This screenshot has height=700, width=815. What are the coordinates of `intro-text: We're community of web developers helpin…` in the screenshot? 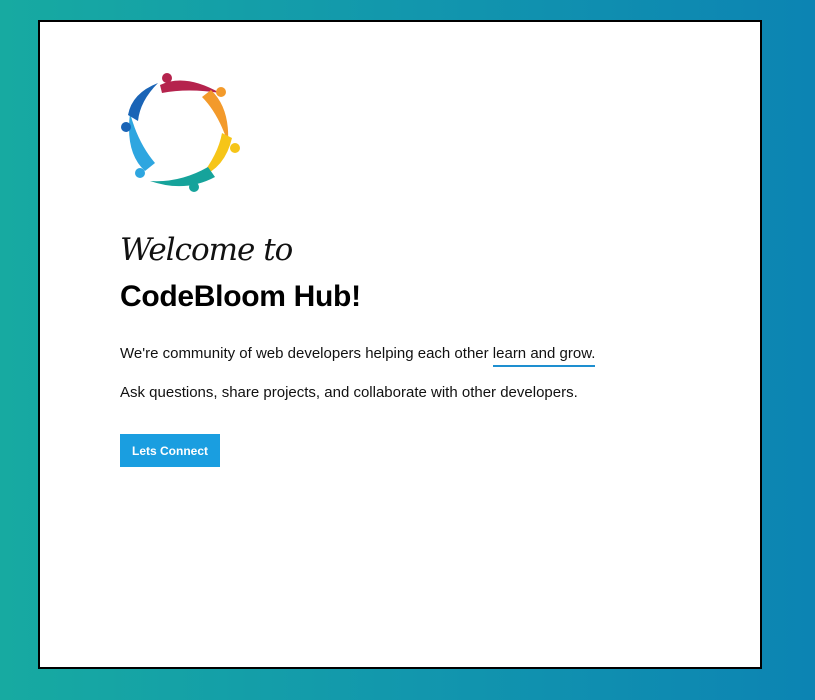 It's located at (306, 353).